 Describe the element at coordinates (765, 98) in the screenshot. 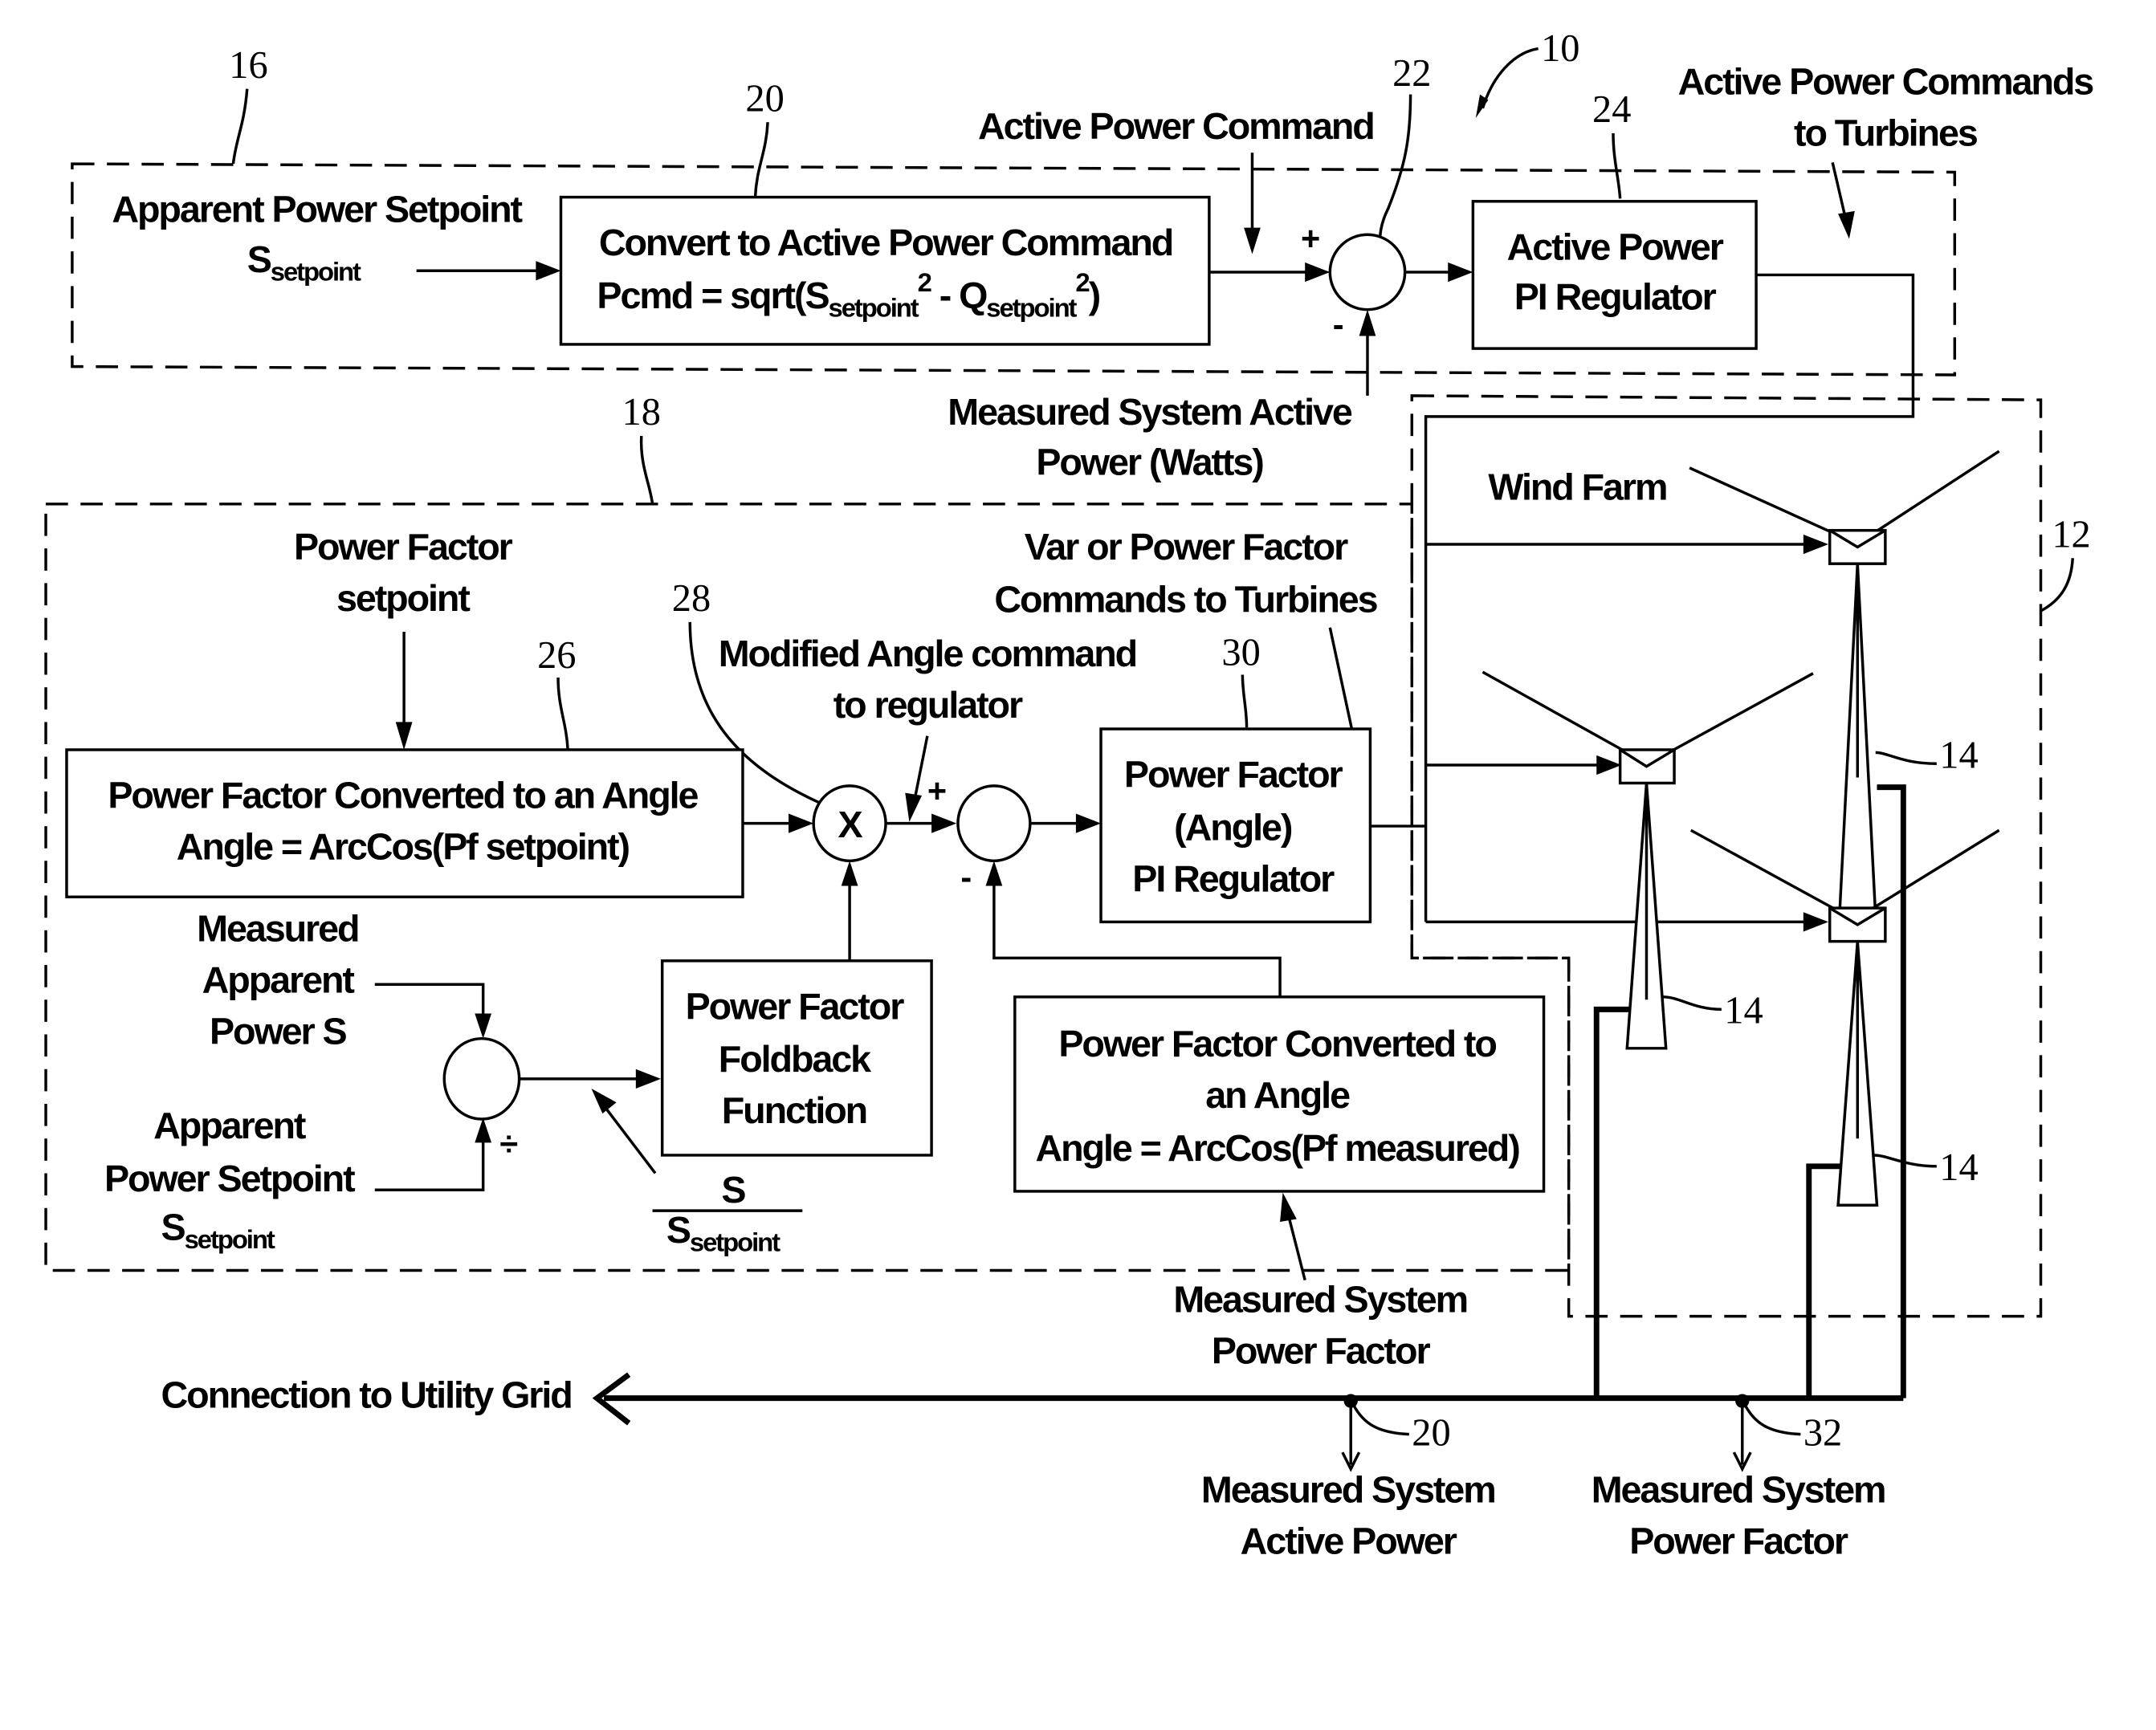

I see `ref-20-convert: 20` at that location.